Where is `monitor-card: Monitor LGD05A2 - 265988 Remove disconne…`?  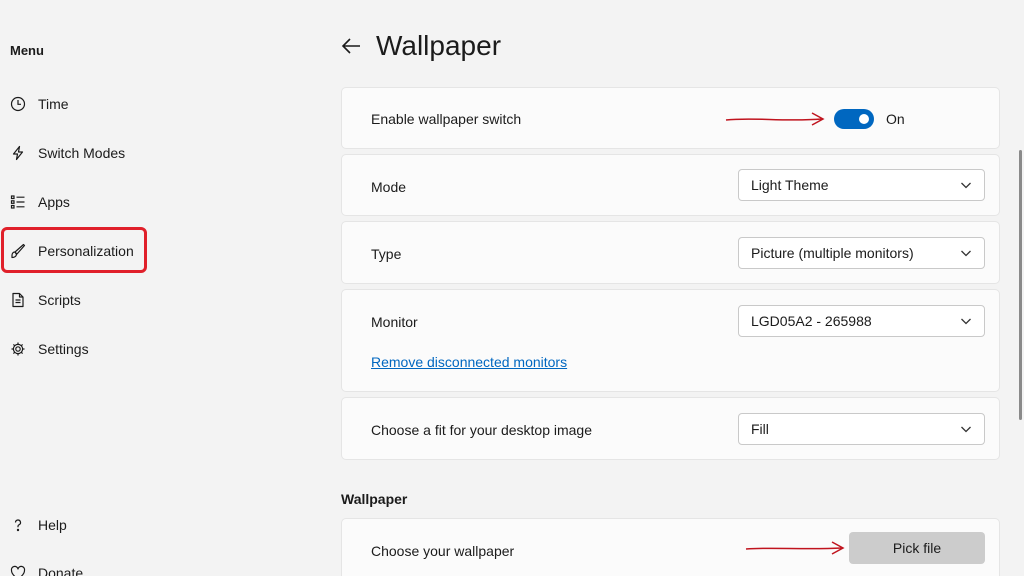 monitor-card: Monitor LGD05A2 - 265988 Remove disconne… is located at coordinates (670, 340).